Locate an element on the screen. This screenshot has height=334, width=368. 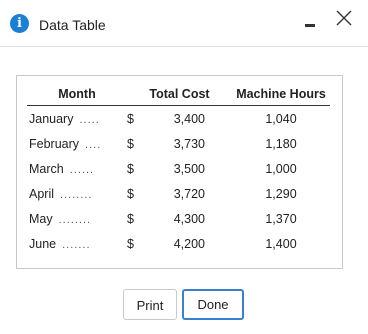
print-button: Print is located at coordinates (150, 304).